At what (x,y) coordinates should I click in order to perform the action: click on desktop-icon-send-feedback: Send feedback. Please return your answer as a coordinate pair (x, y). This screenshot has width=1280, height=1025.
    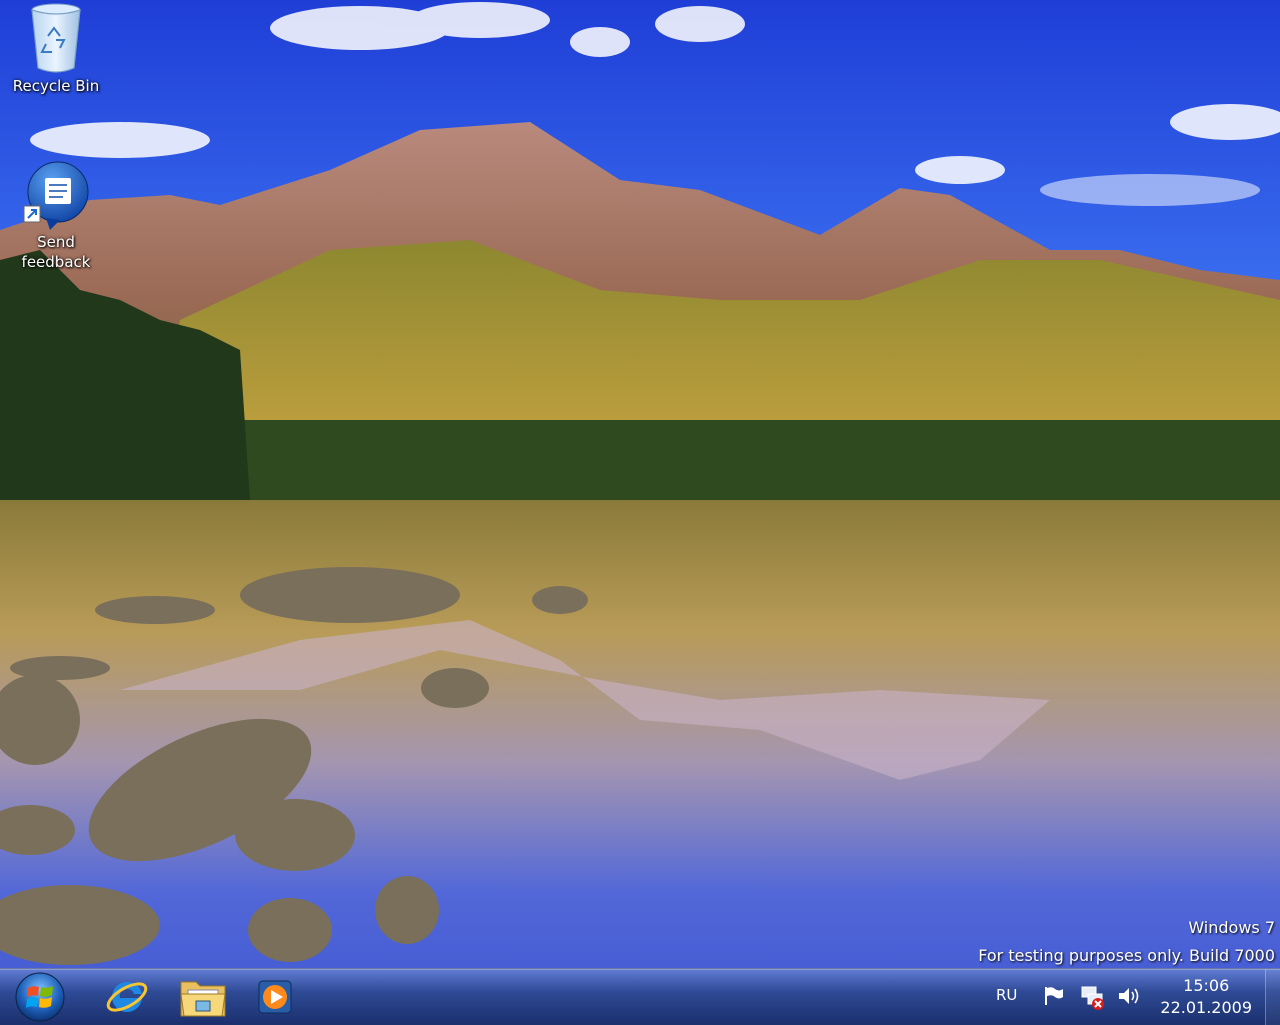
    Looking at the image, I should click on (56, 216).